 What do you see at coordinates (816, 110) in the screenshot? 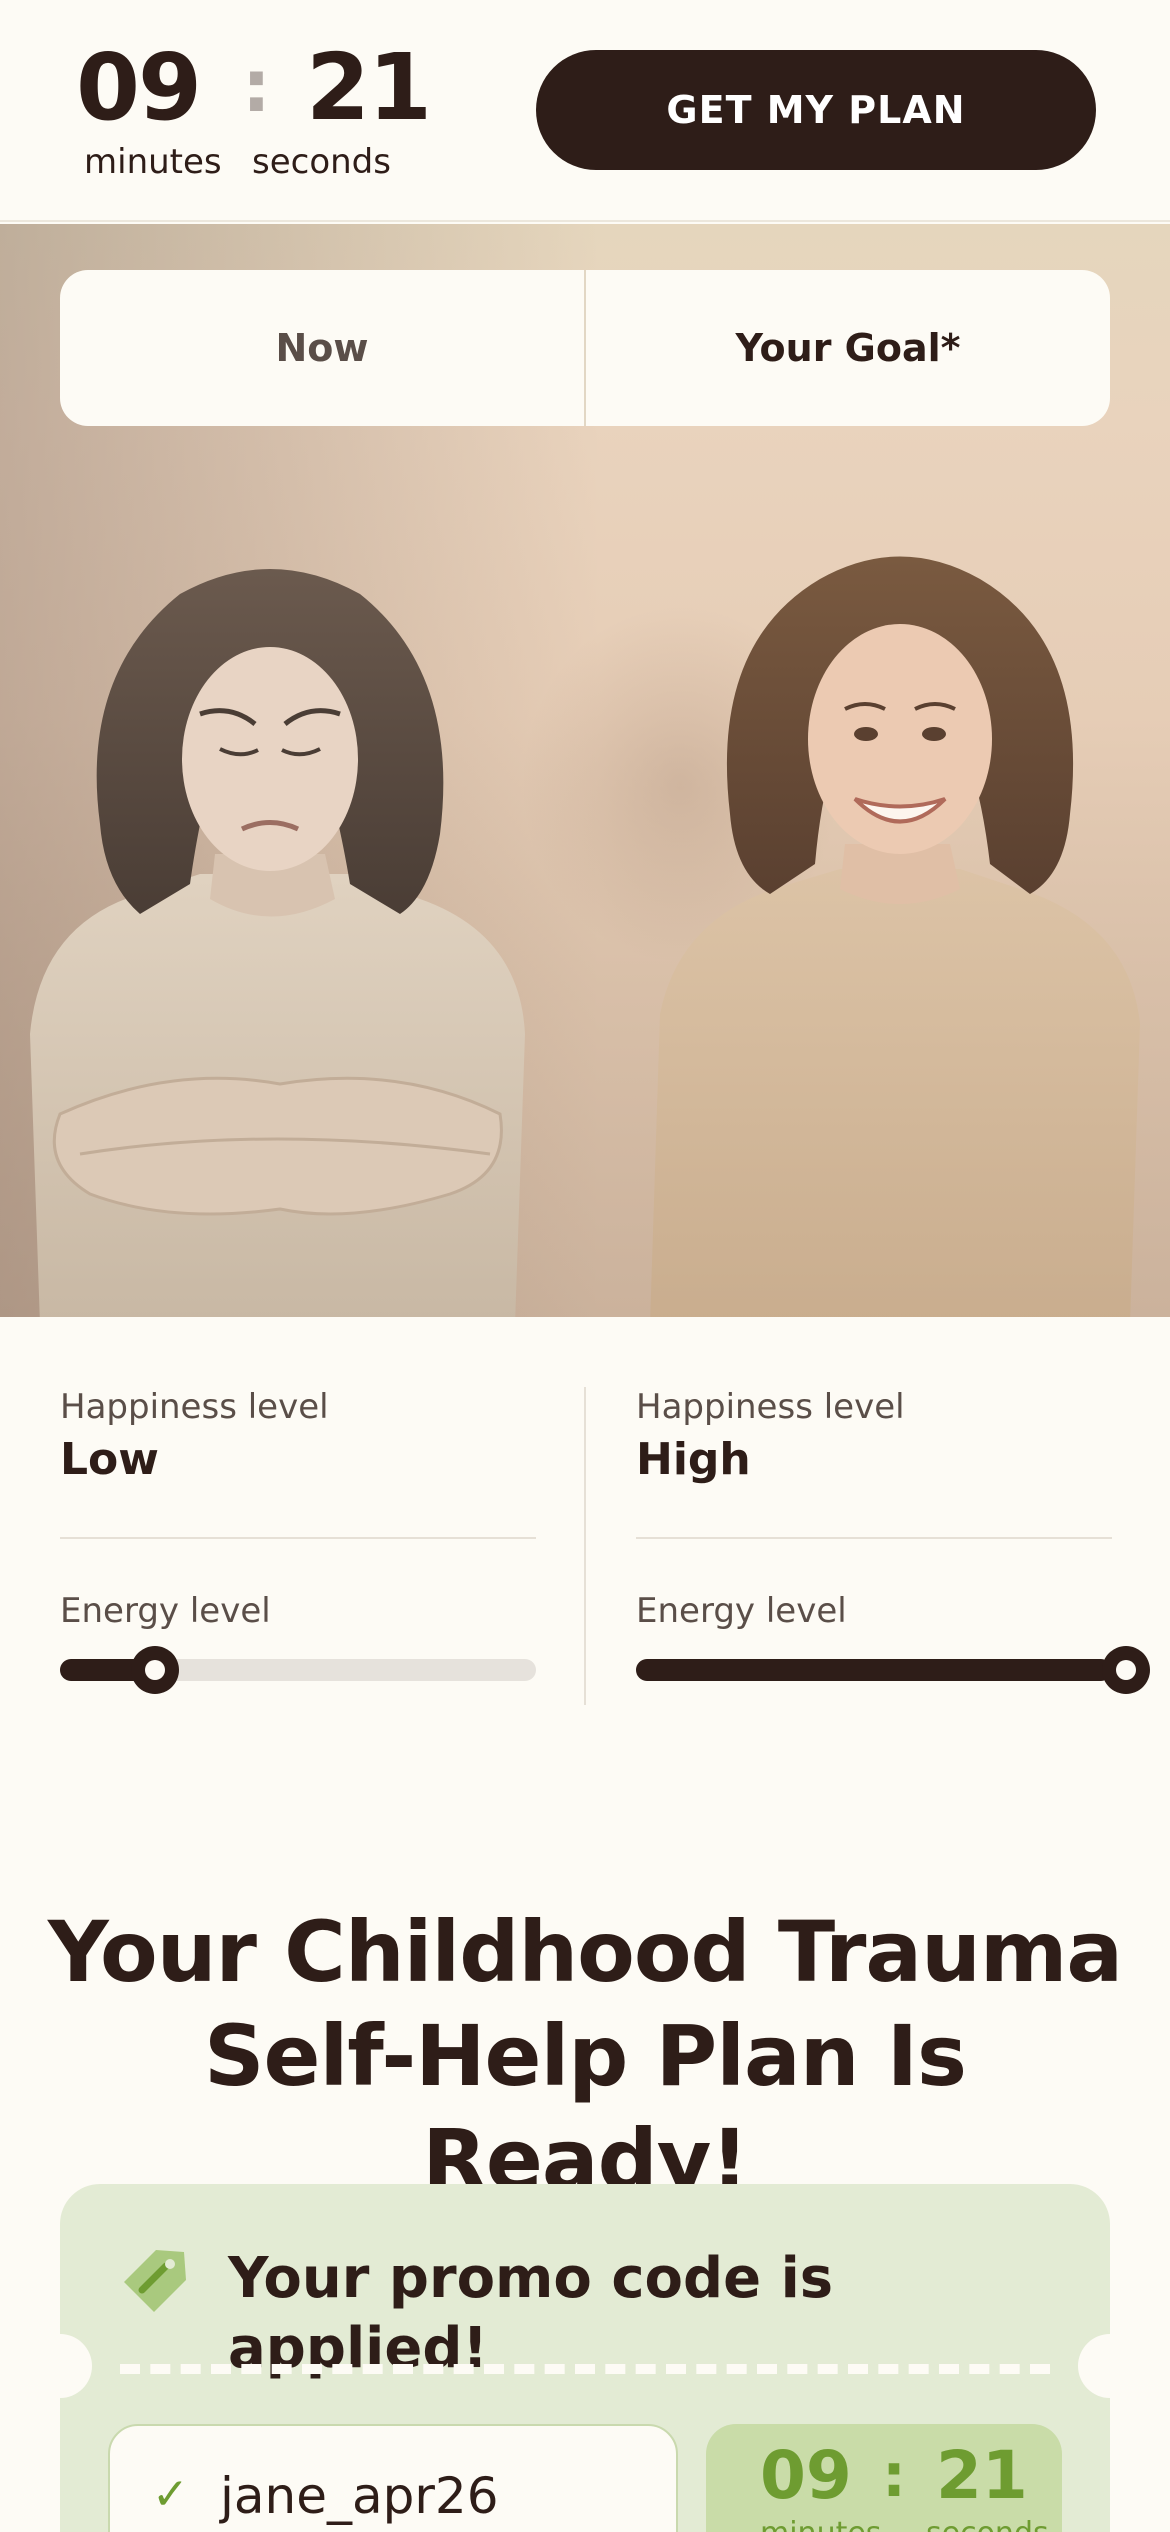
I see `get-my-plan-button: GET MY PLAN` at bounding box center [816, 110].